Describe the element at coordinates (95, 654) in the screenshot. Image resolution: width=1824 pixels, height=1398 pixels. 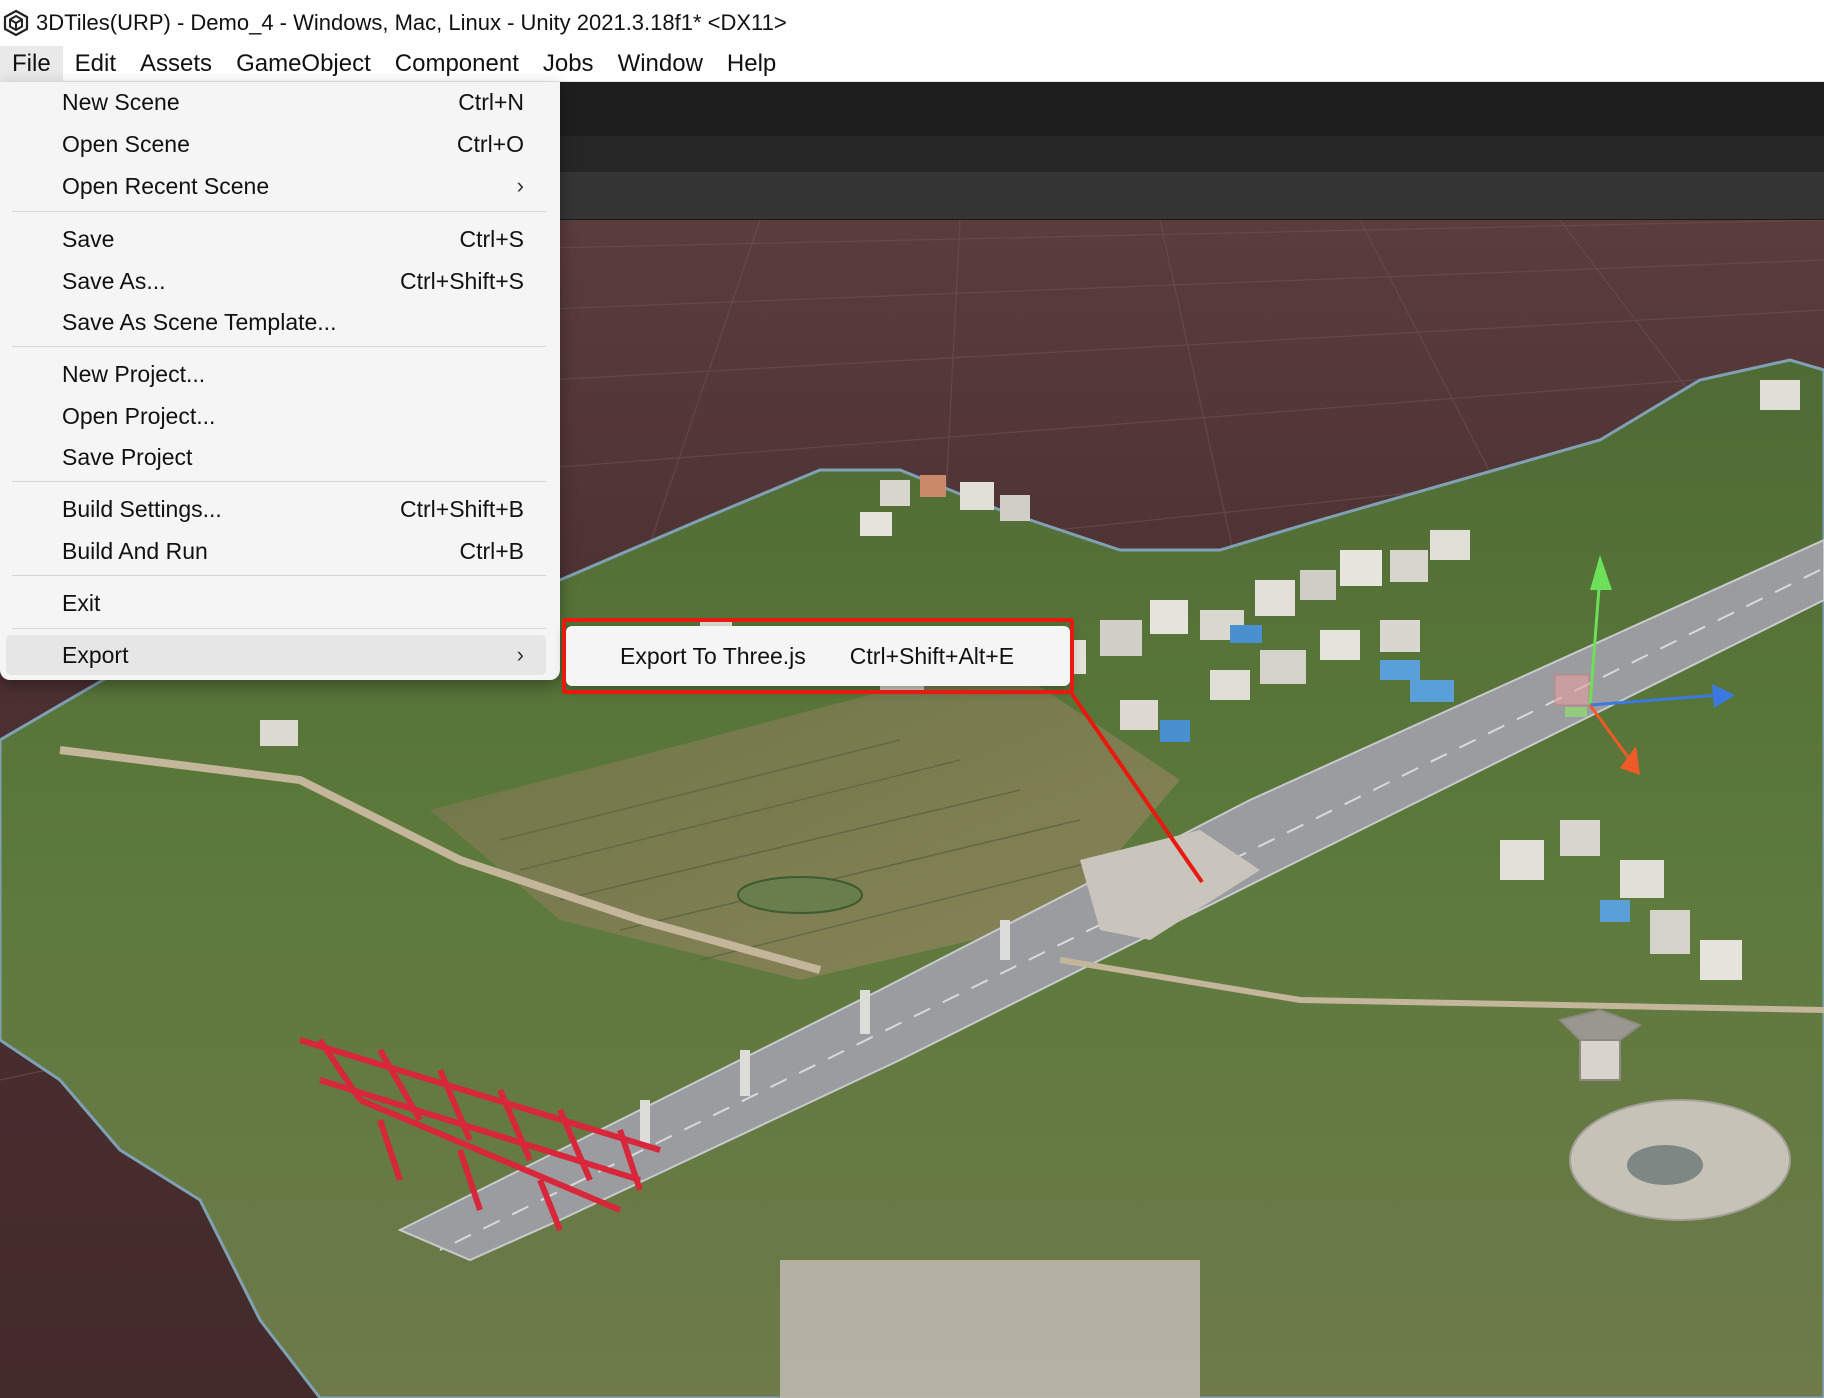
I see `menu-item-label: Export` at that location.